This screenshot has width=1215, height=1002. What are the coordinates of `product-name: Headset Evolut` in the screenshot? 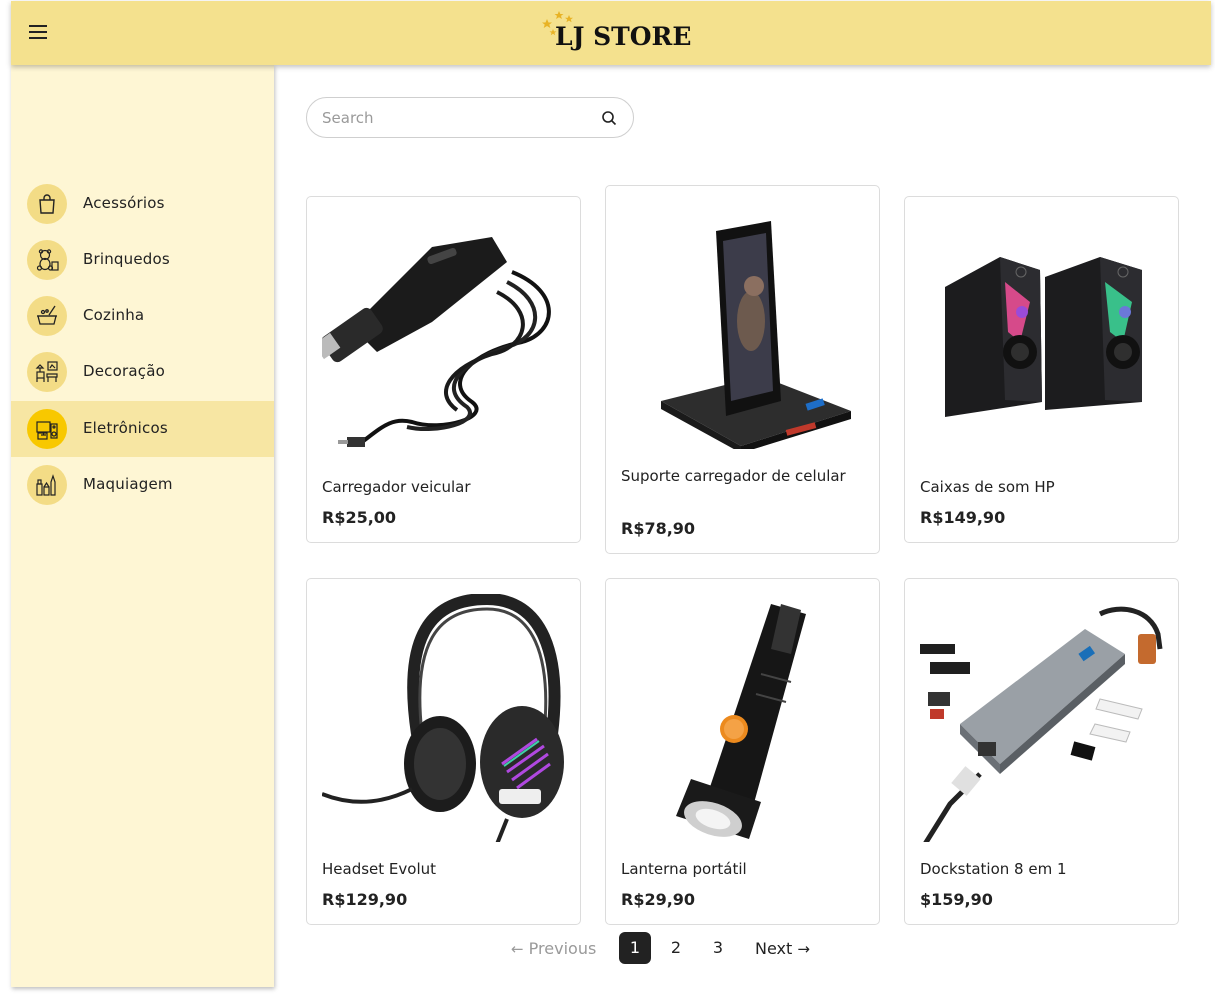 It's located at (379, 869).